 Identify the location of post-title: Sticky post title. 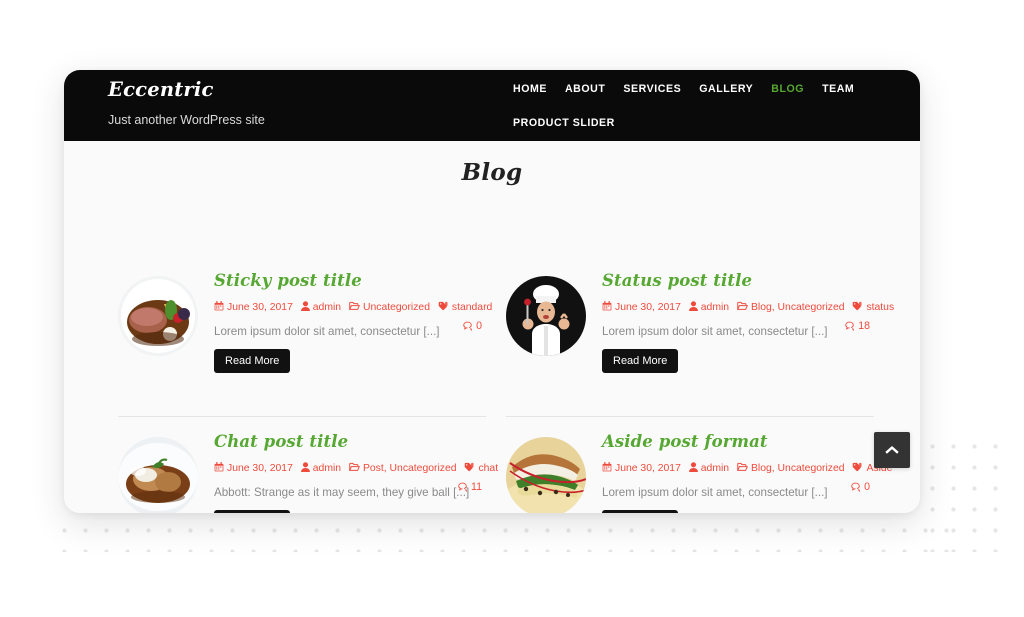
(350, 281).